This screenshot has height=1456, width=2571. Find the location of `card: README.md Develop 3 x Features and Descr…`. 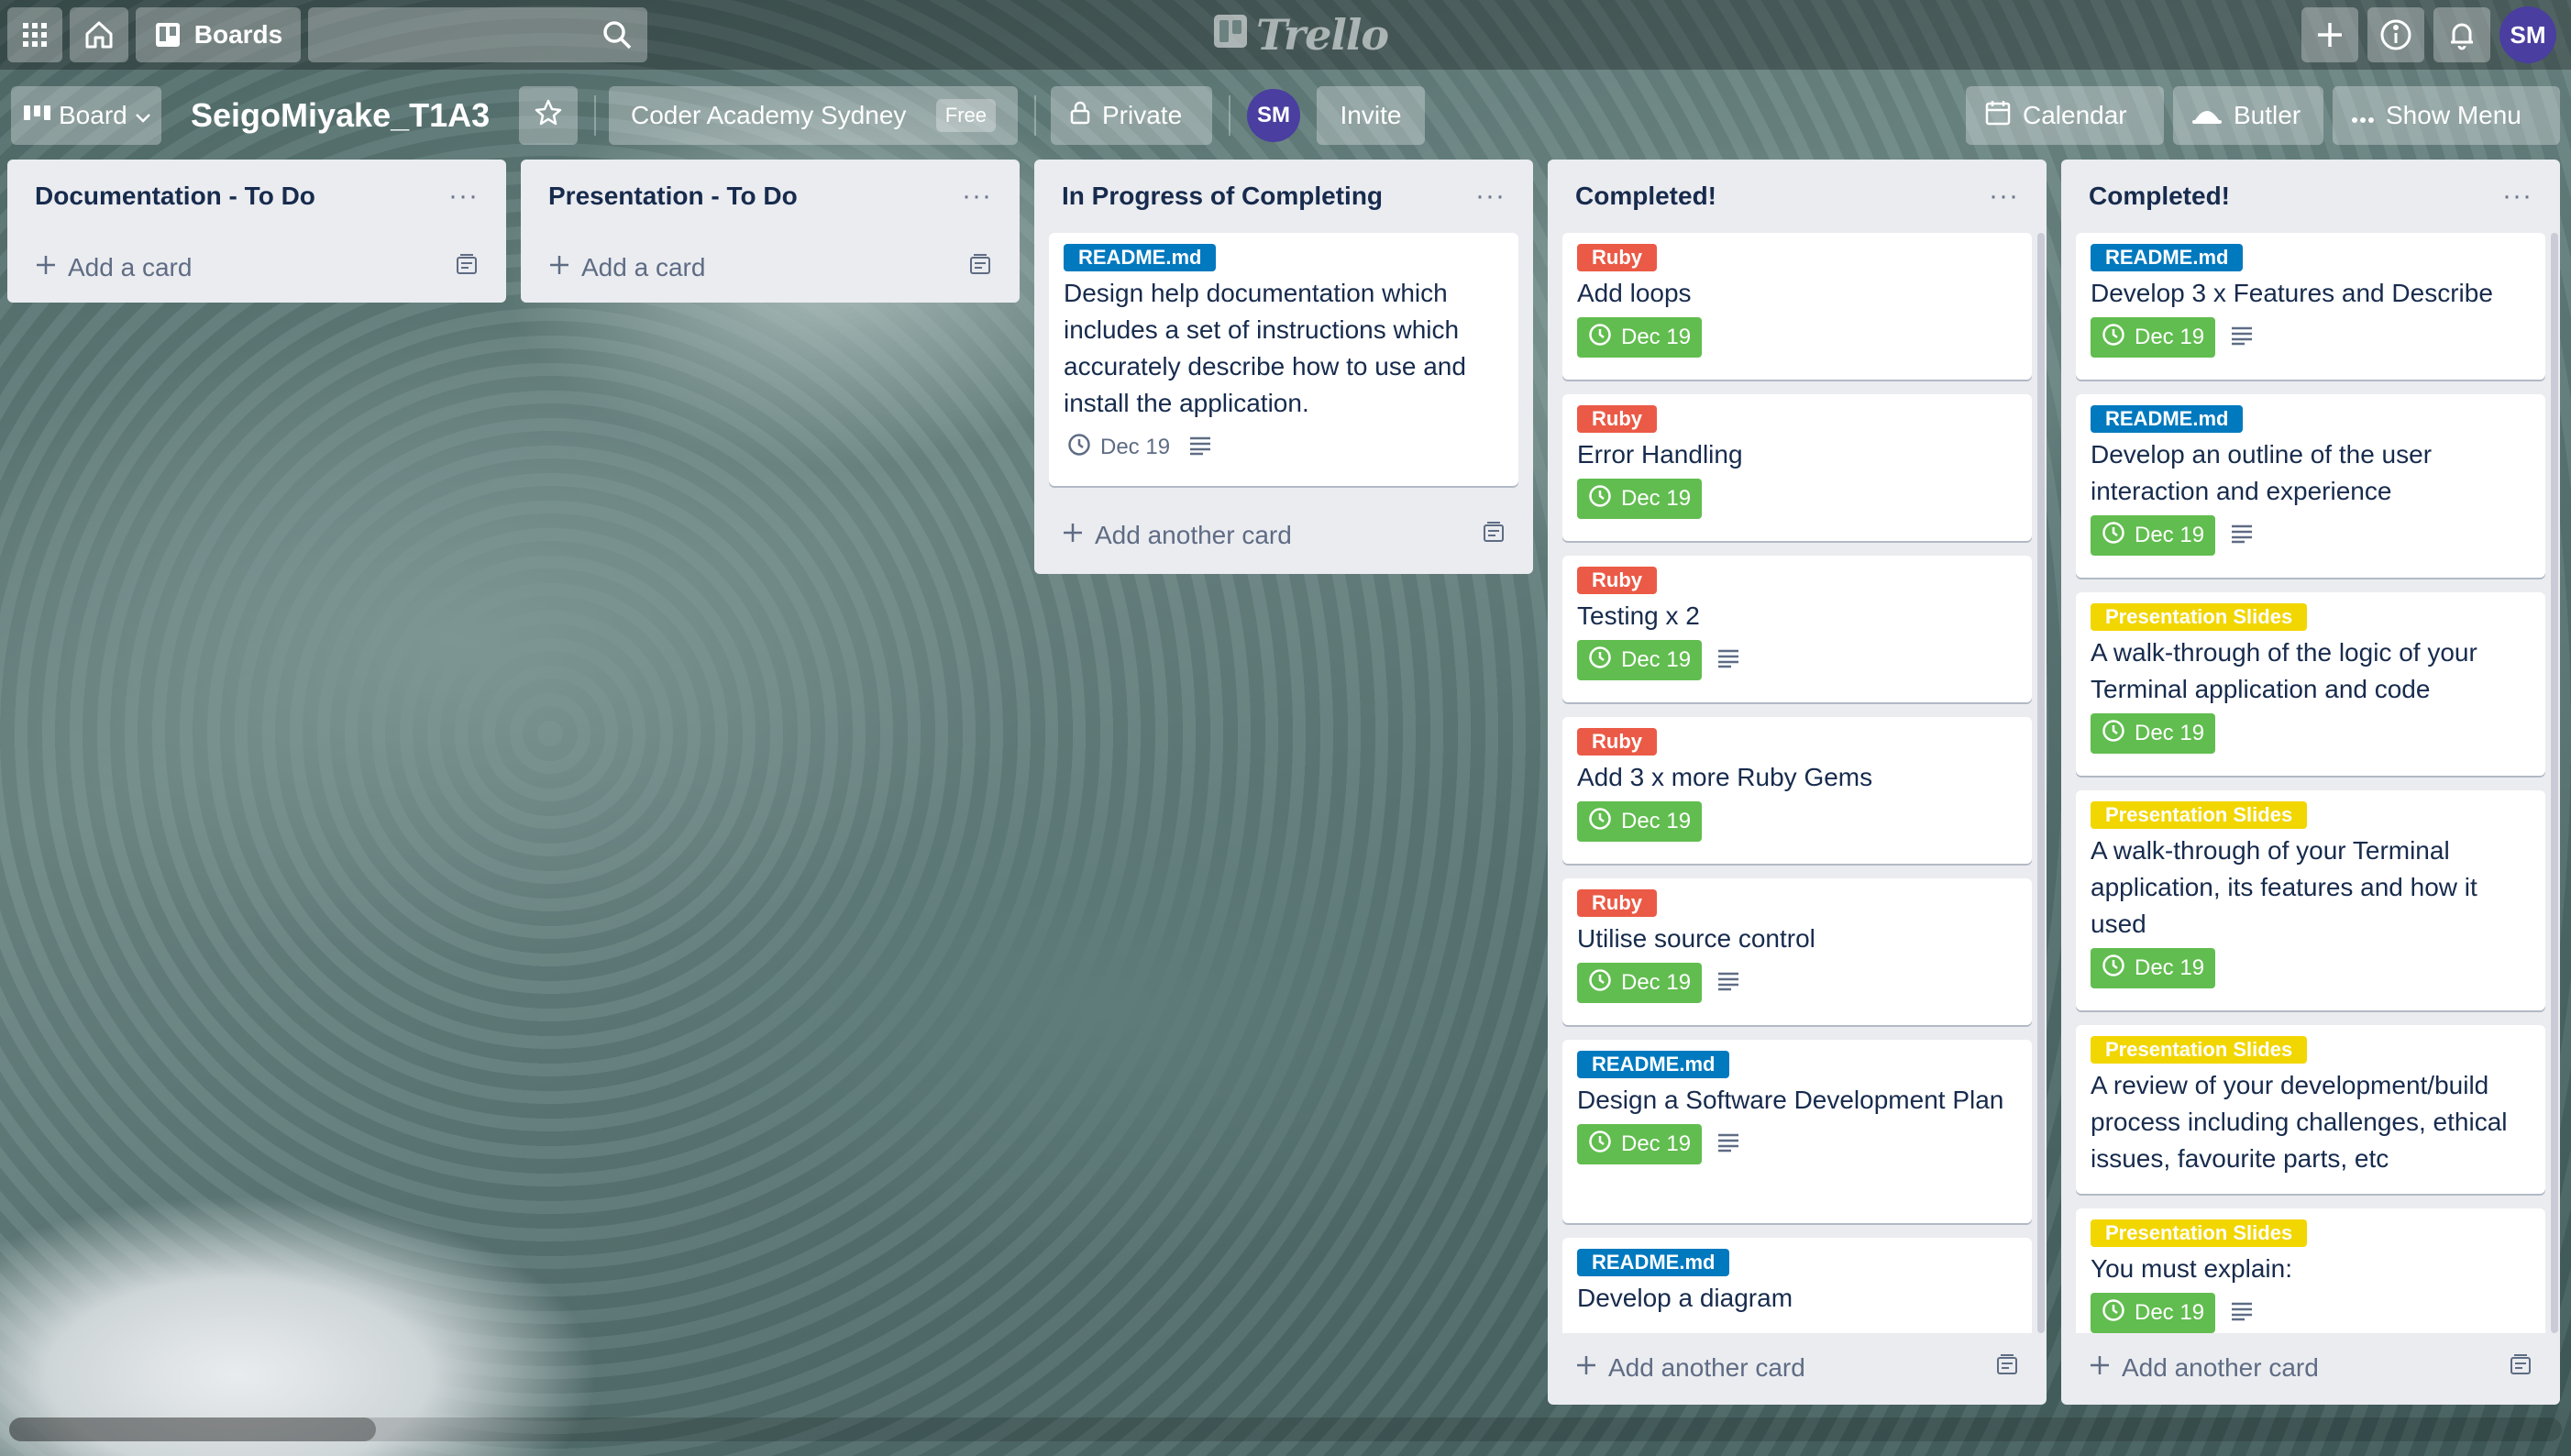

card: README.md Develop 3 x Features and Descr… is located at coordinates (2310, 306).